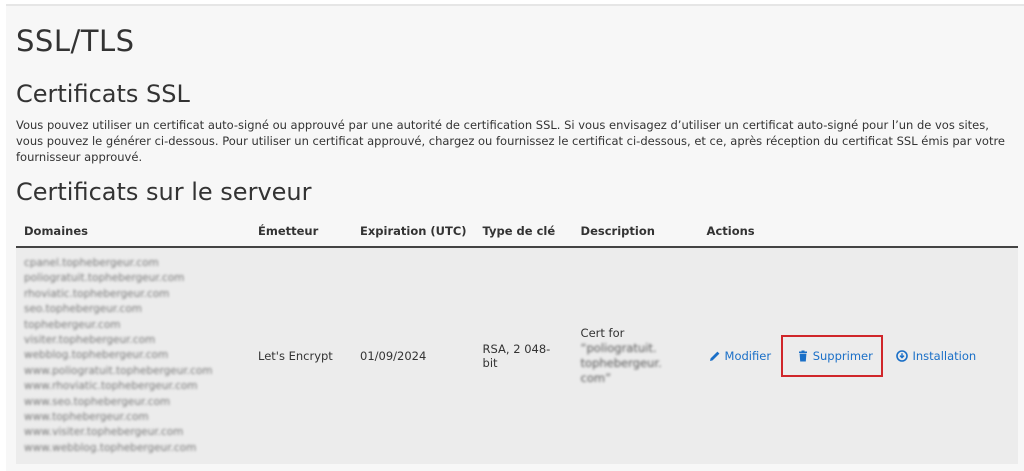 The width and height of the screenshot is (1024, 471). I want to click on install-button: Installation, so click(936, 356).